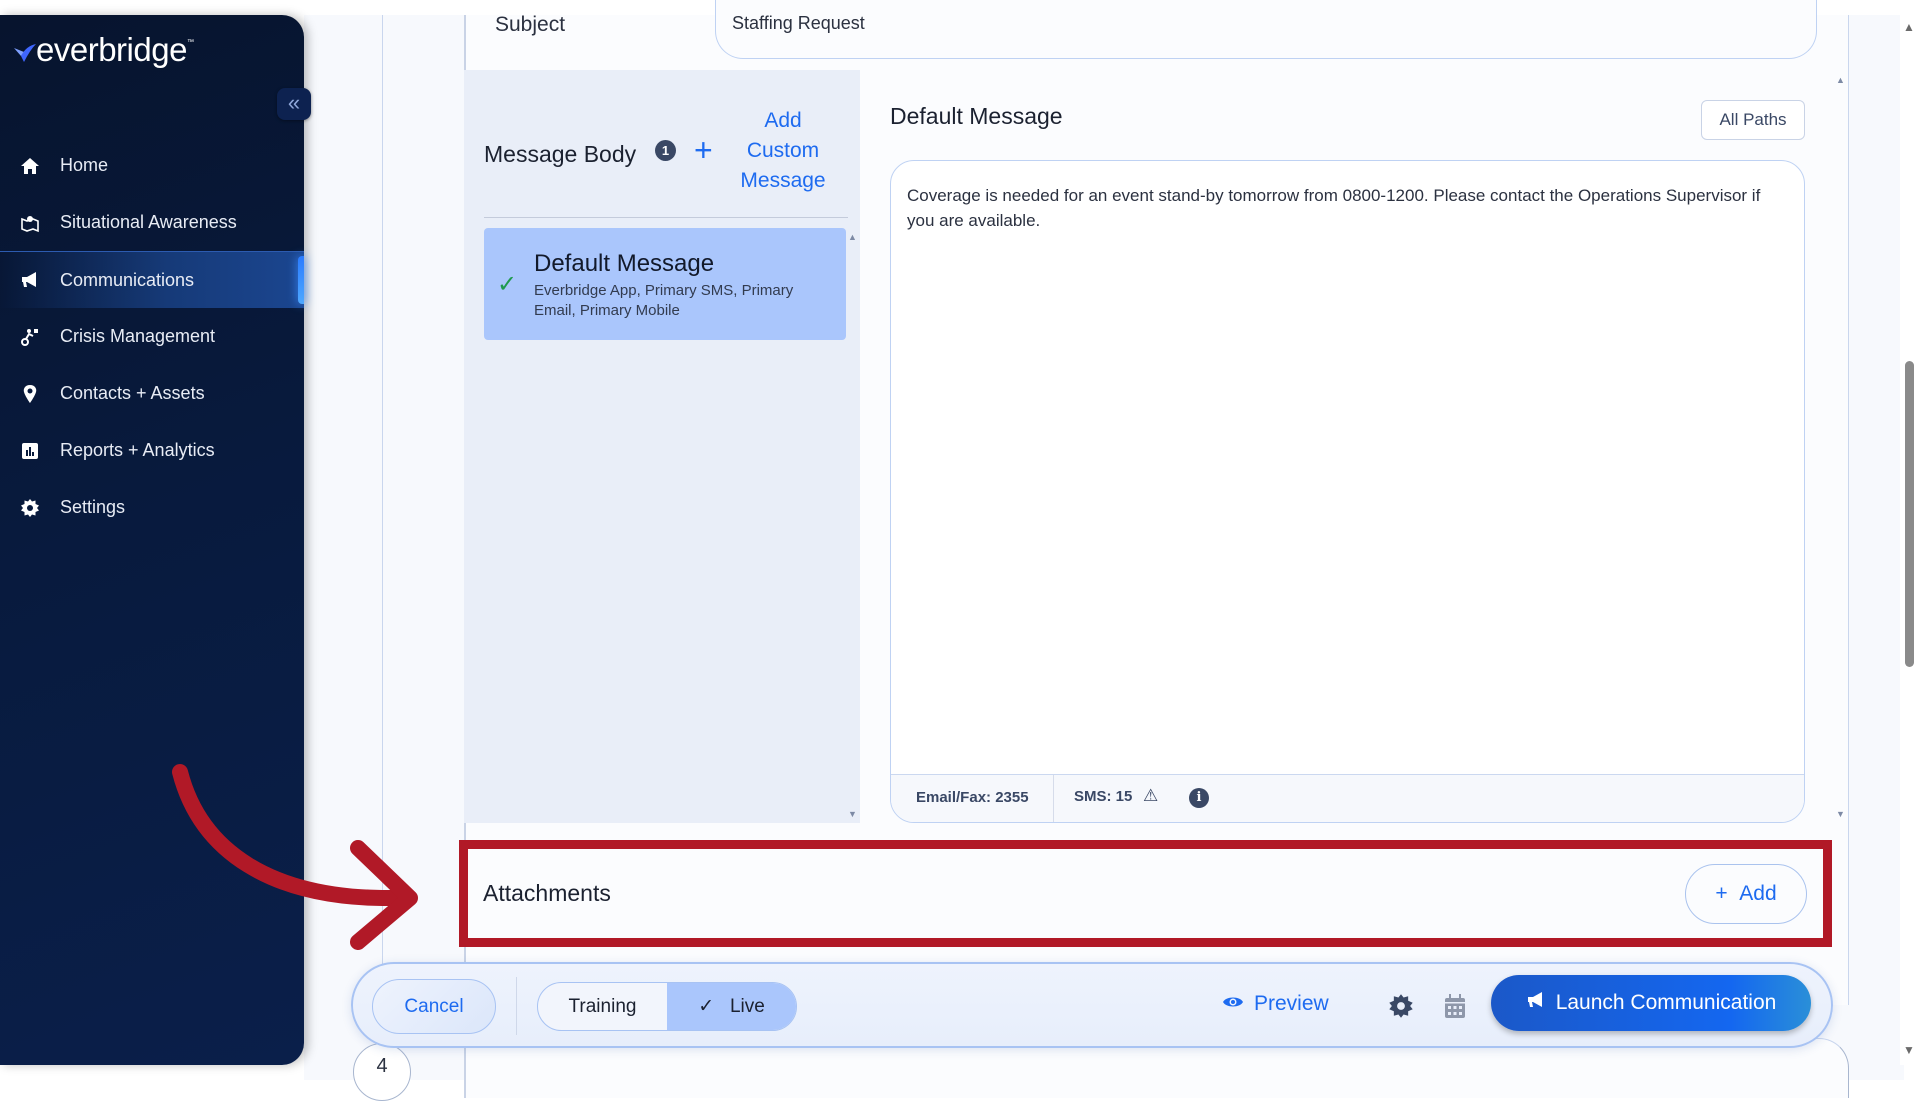 The height and width of the screenshot is (1101, 1920). Describe the element at coordinates (152, 165) in the screenshot. I see `sidebar-item-home: Home` at that location.